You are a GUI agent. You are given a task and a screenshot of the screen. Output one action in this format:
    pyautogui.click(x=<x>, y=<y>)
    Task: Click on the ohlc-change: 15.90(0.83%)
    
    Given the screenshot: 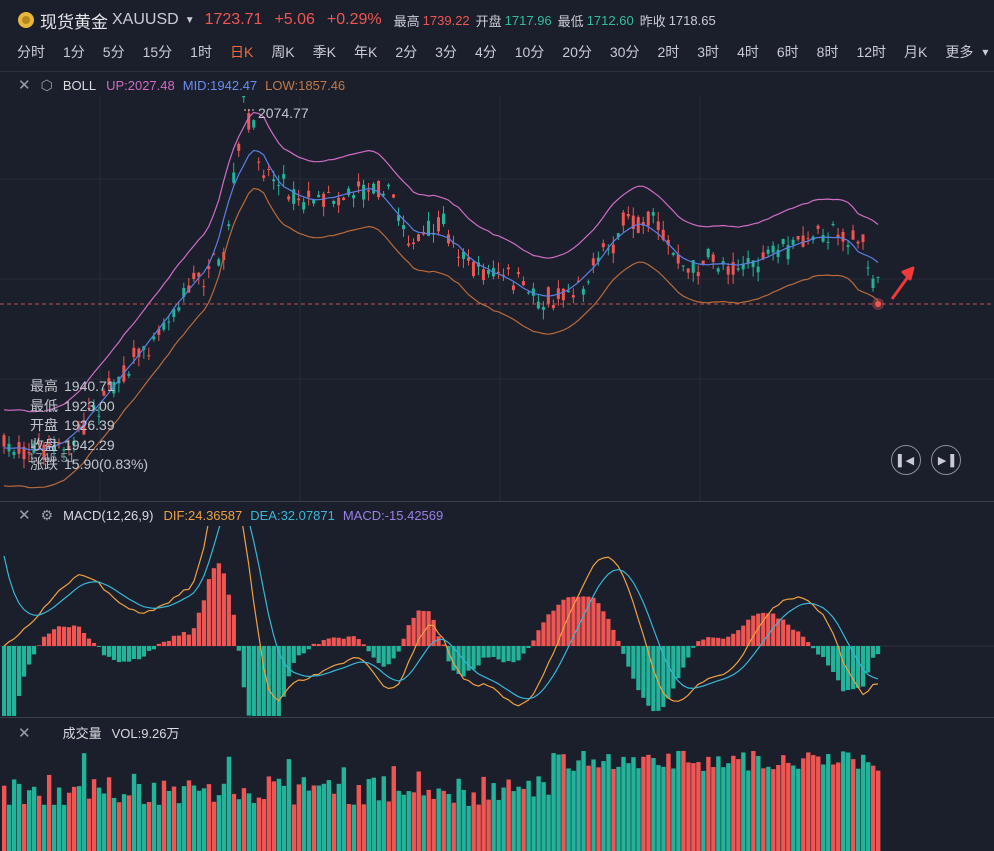 What is the action you would take?
    pyautogui.click(x=106, y=464)
    